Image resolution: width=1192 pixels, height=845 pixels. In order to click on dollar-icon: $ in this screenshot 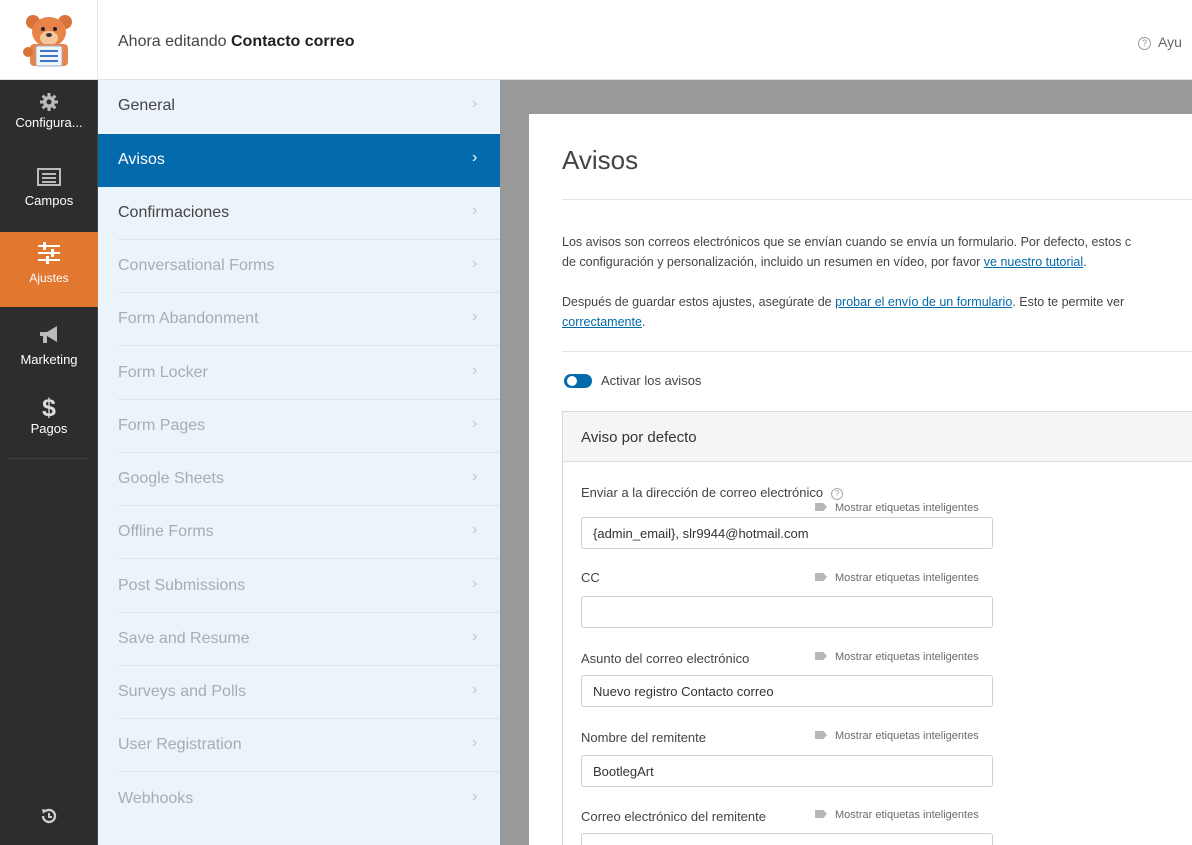, I will do `click(49, 408)`.